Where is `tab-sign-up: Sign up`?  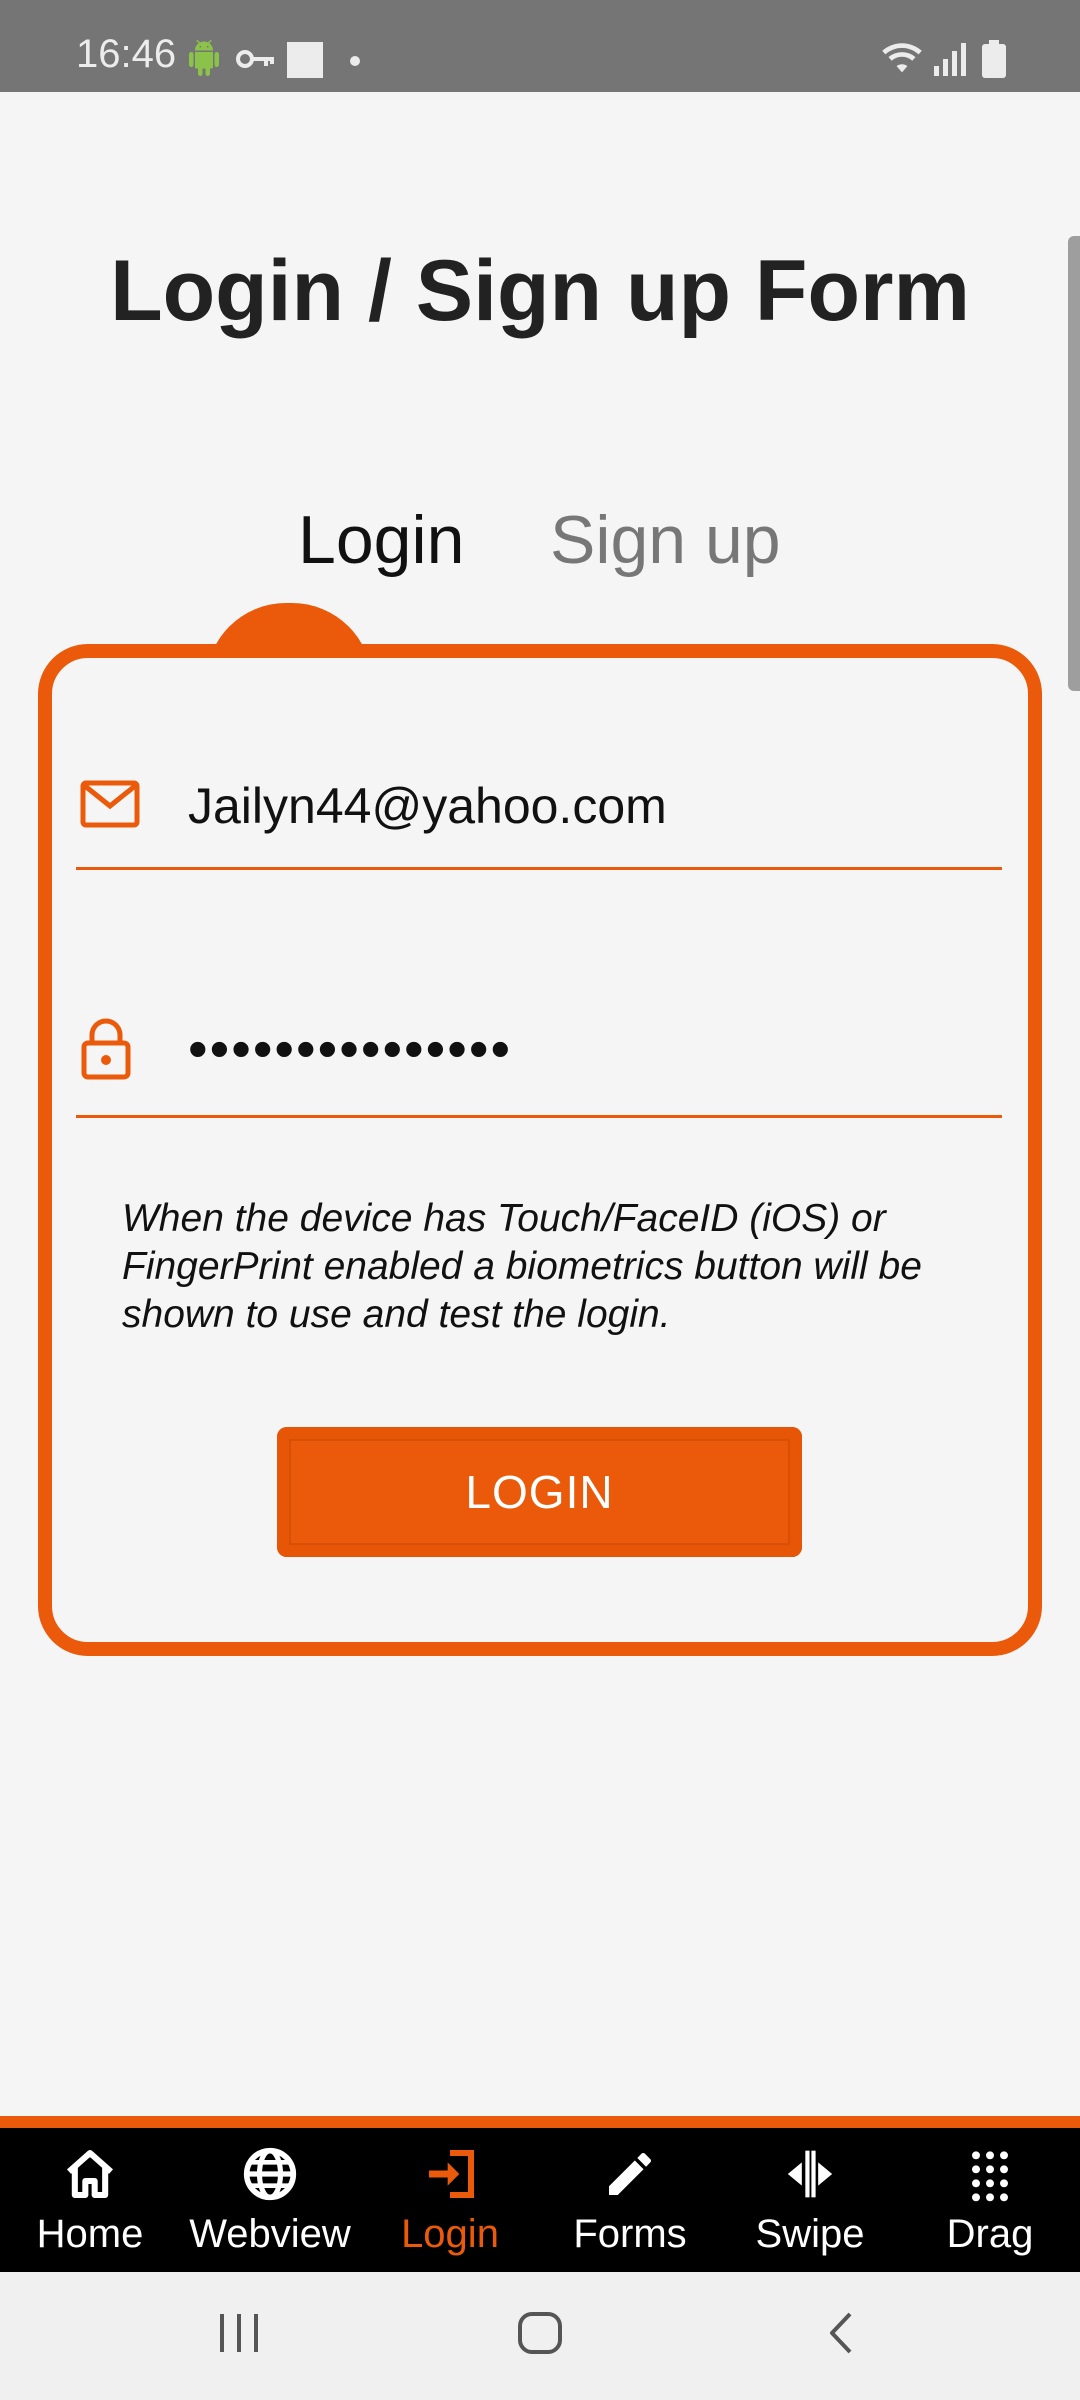 tab-sign-up: Sign up is located at coordinates (665, 541).